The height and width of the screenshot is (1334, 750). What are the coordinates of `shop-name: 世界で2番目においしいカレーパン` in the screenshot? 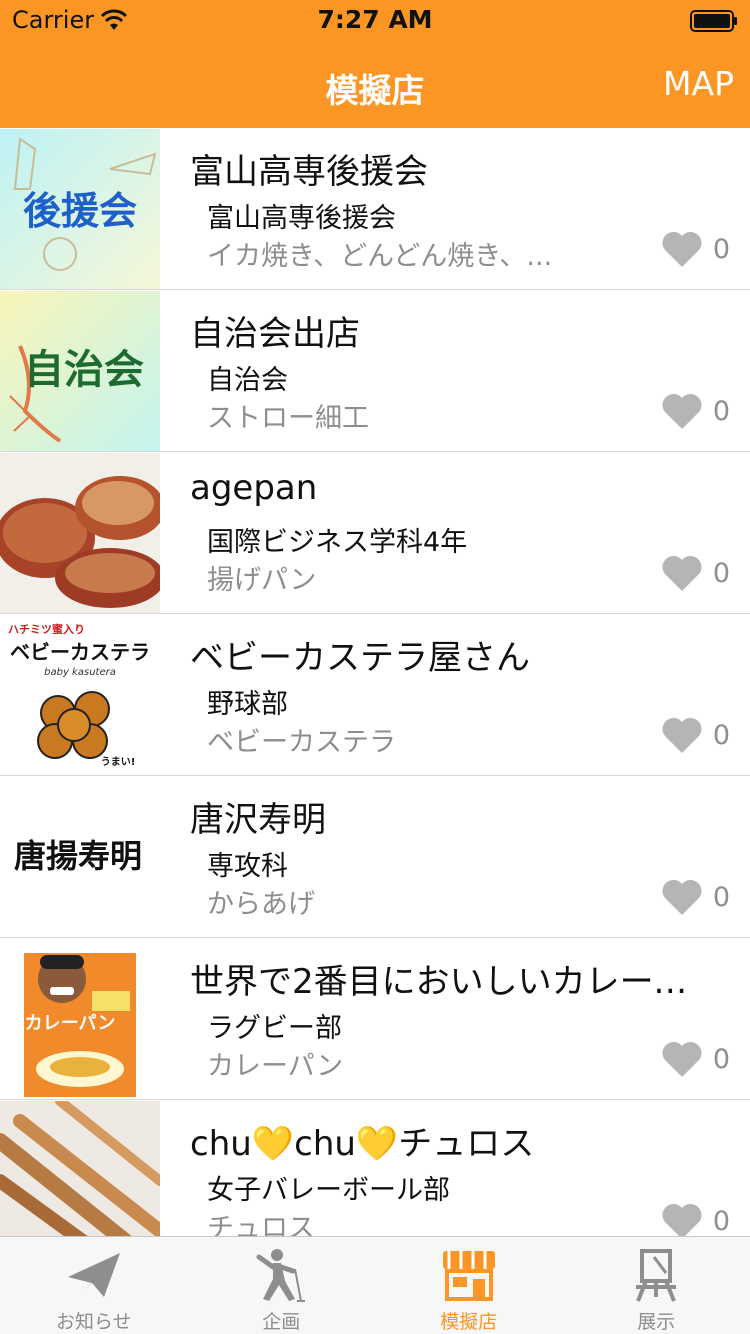 It's located at (455, 982).